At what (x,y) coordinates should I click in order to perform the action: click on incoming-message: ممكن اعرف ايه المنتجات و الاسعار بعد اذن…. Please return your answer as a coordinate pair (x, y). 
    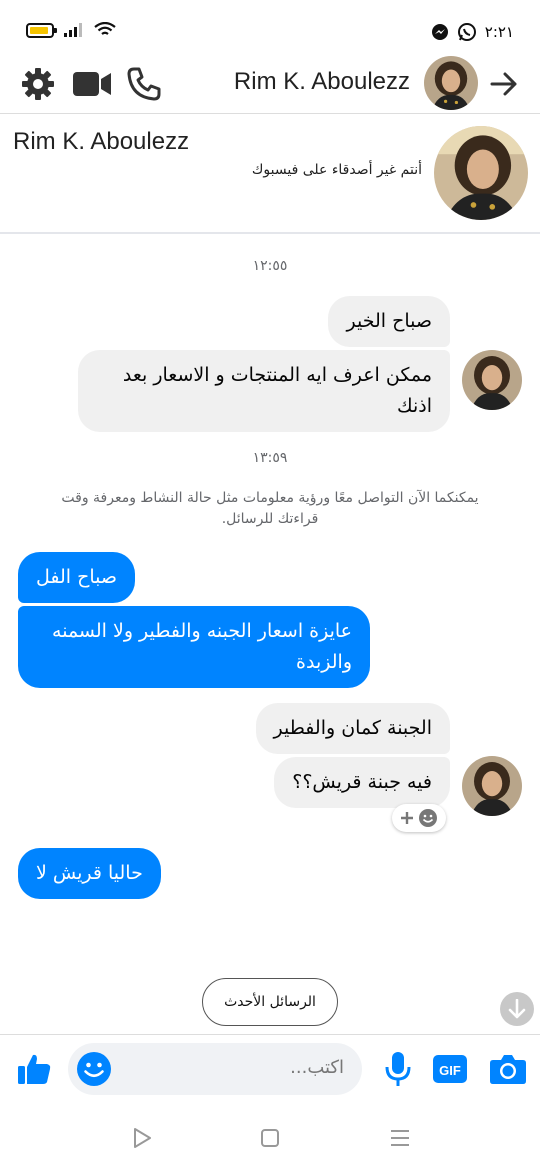
    Looking at the image, I should click on (264, 391).